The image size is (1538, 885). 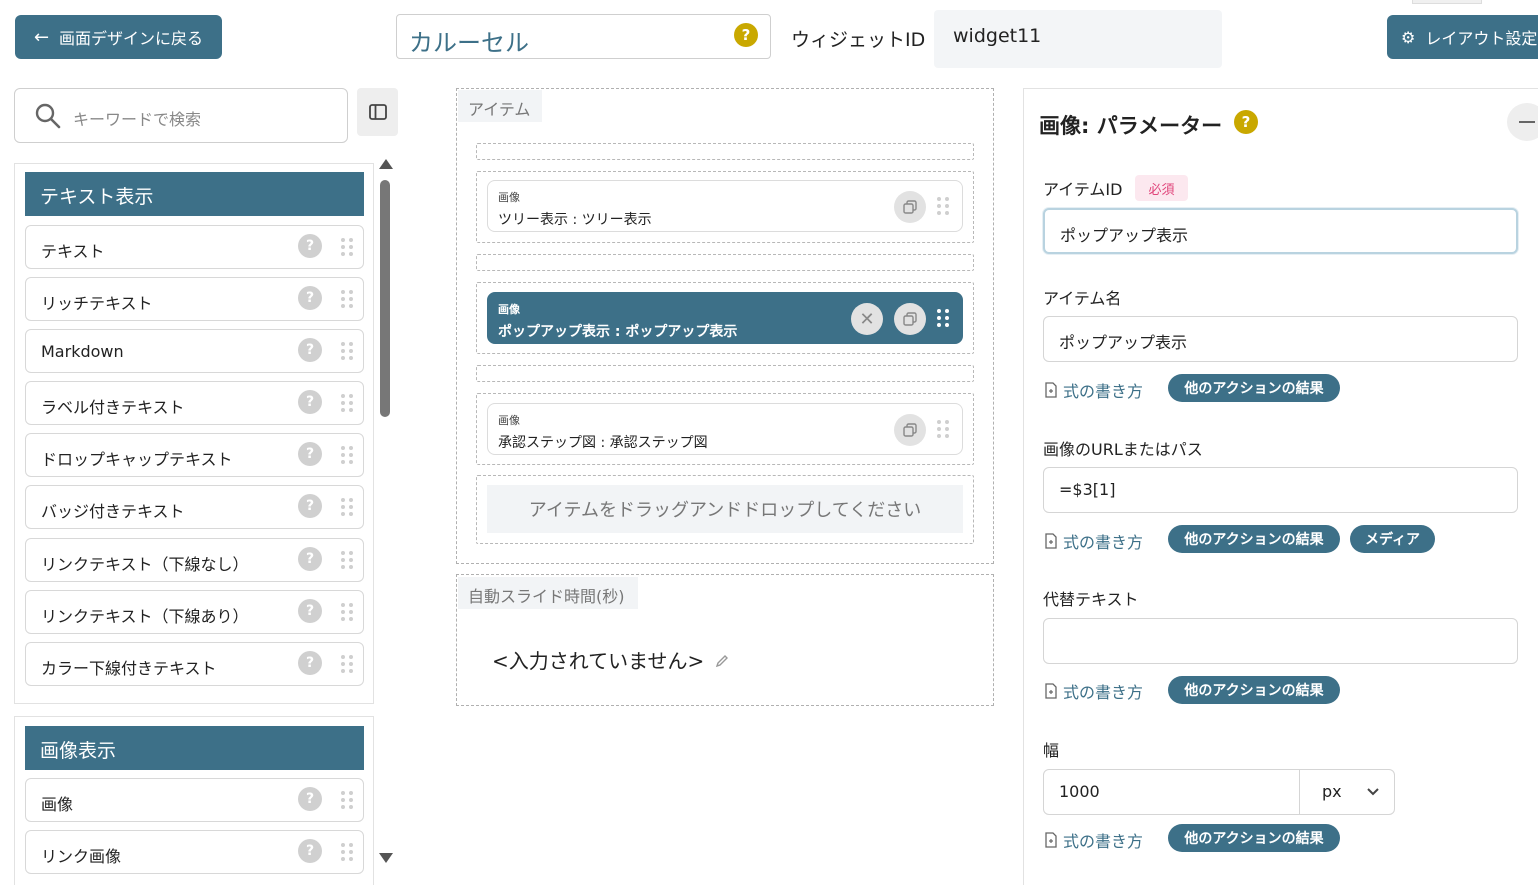 What do you see at coordinates (118, 37) in the screenshot?
I see `back-to-screen-design-button: ← 画面デザインに戻る` at bounding box center [118, 37].